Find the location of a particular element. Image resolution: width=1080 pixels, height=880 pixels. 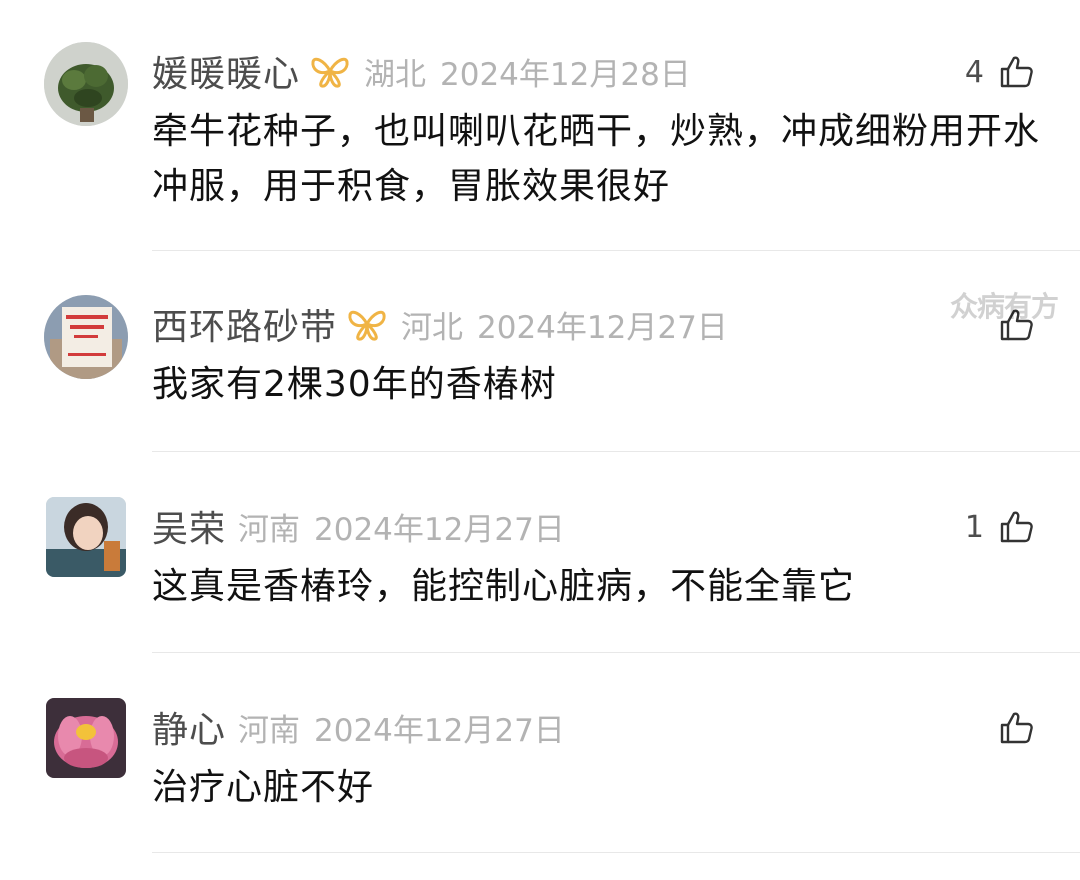

avatar-plant-image is located at coordinates (86, 84).